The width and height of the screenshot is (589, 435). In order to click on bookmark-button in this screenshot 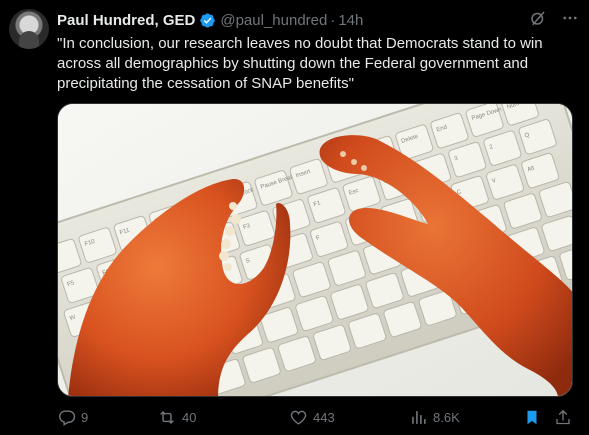, I will do `click(534, 417)`.